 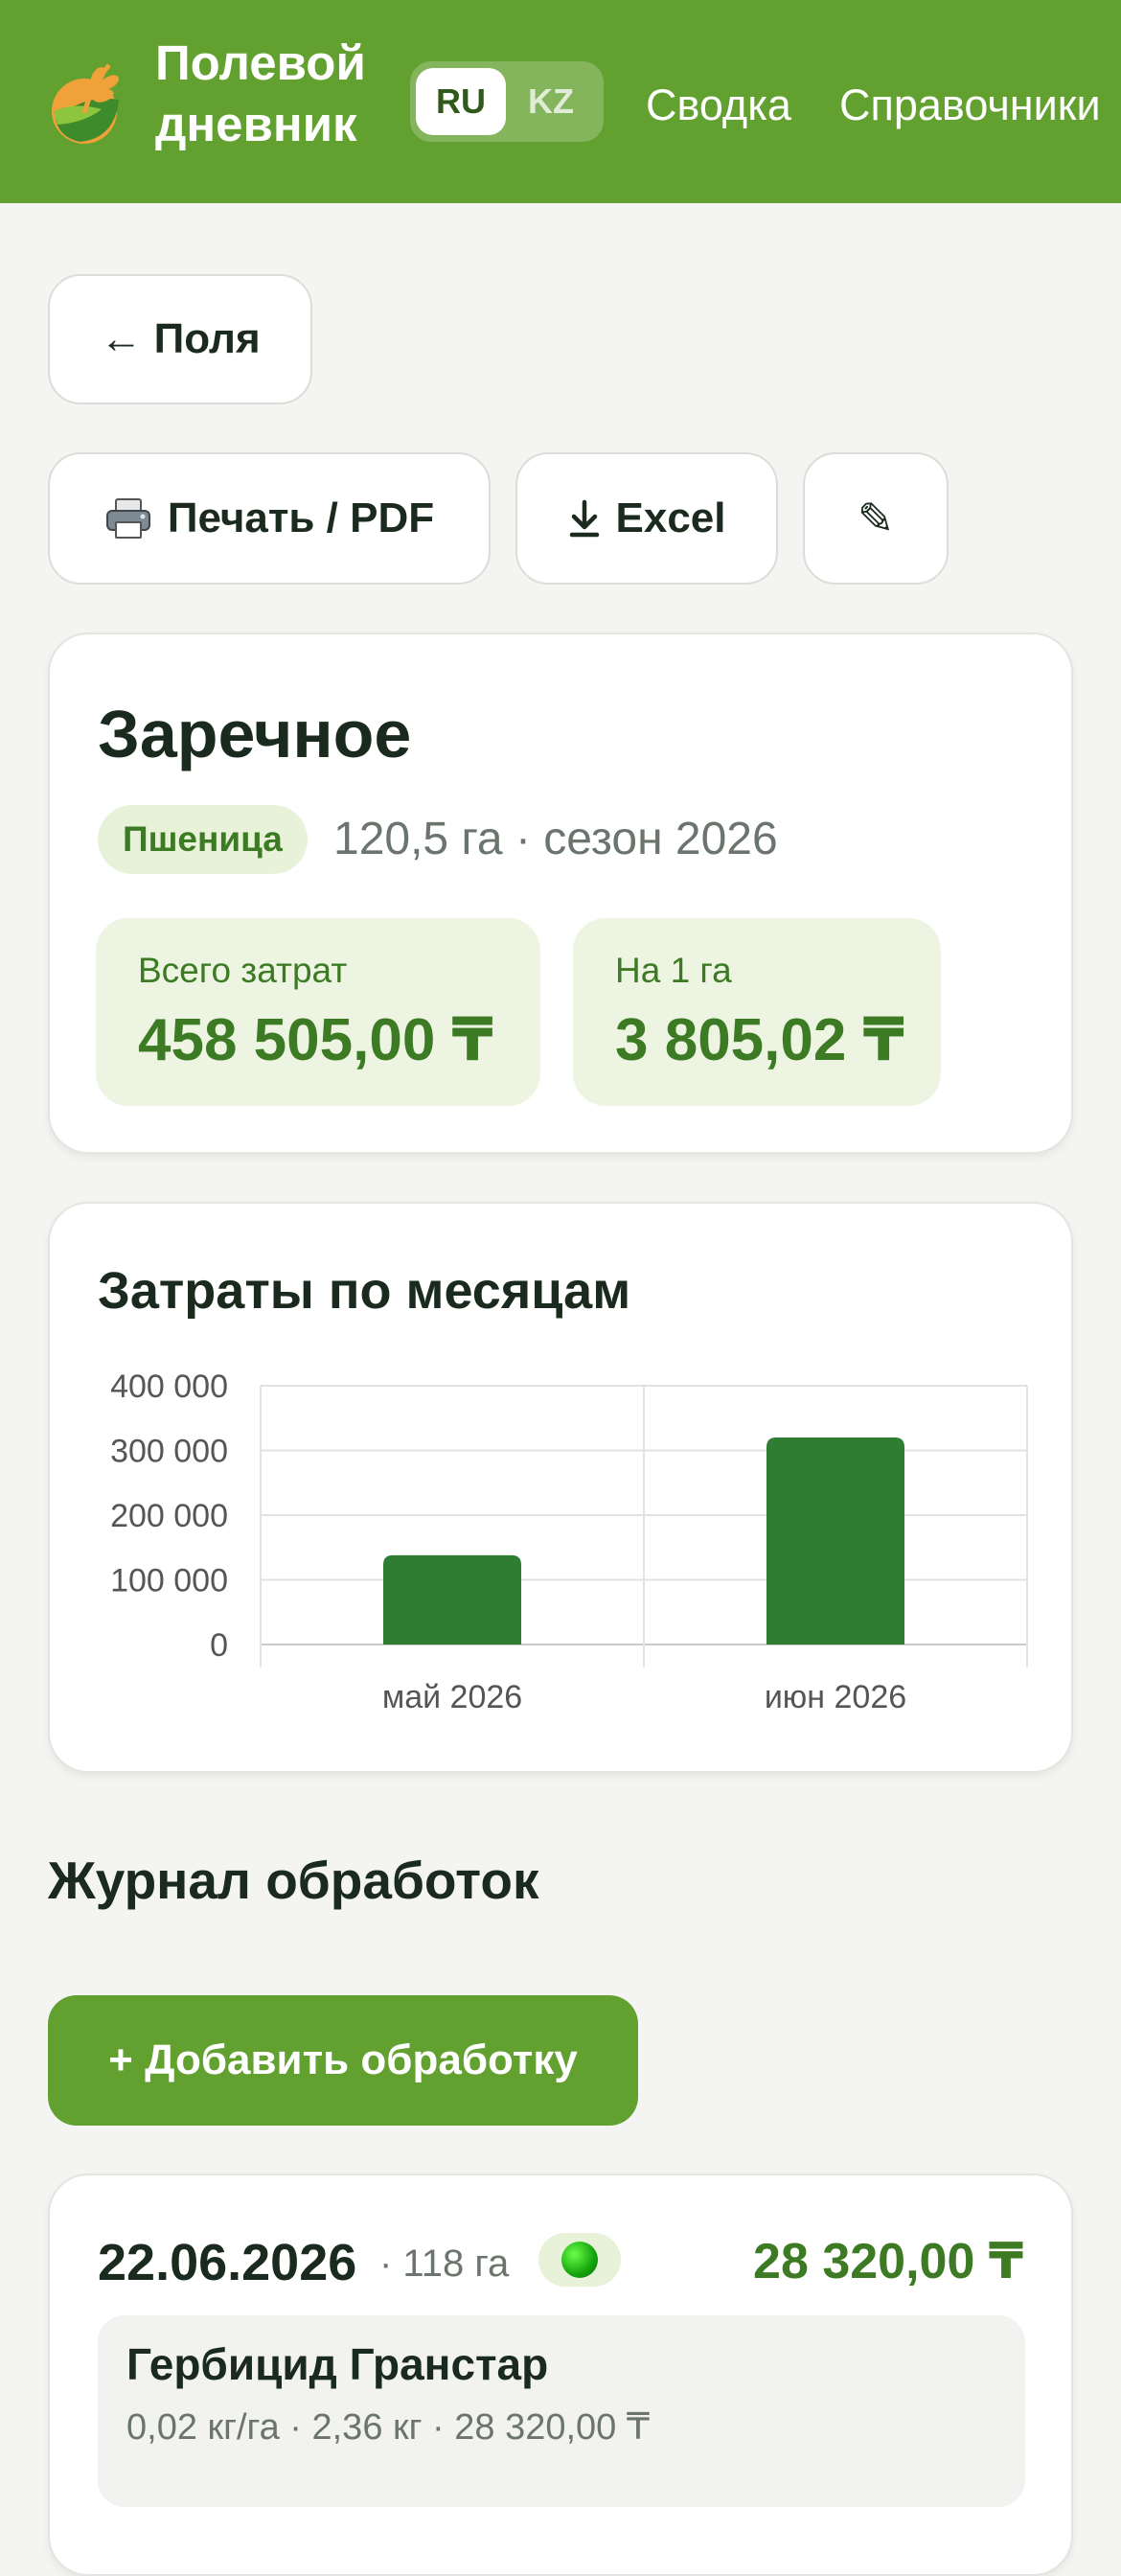 What do you see at coordinates (551, 101) in the screenshot?
I see `lang-kz-button: KZ` at bounding box center [551, 101].